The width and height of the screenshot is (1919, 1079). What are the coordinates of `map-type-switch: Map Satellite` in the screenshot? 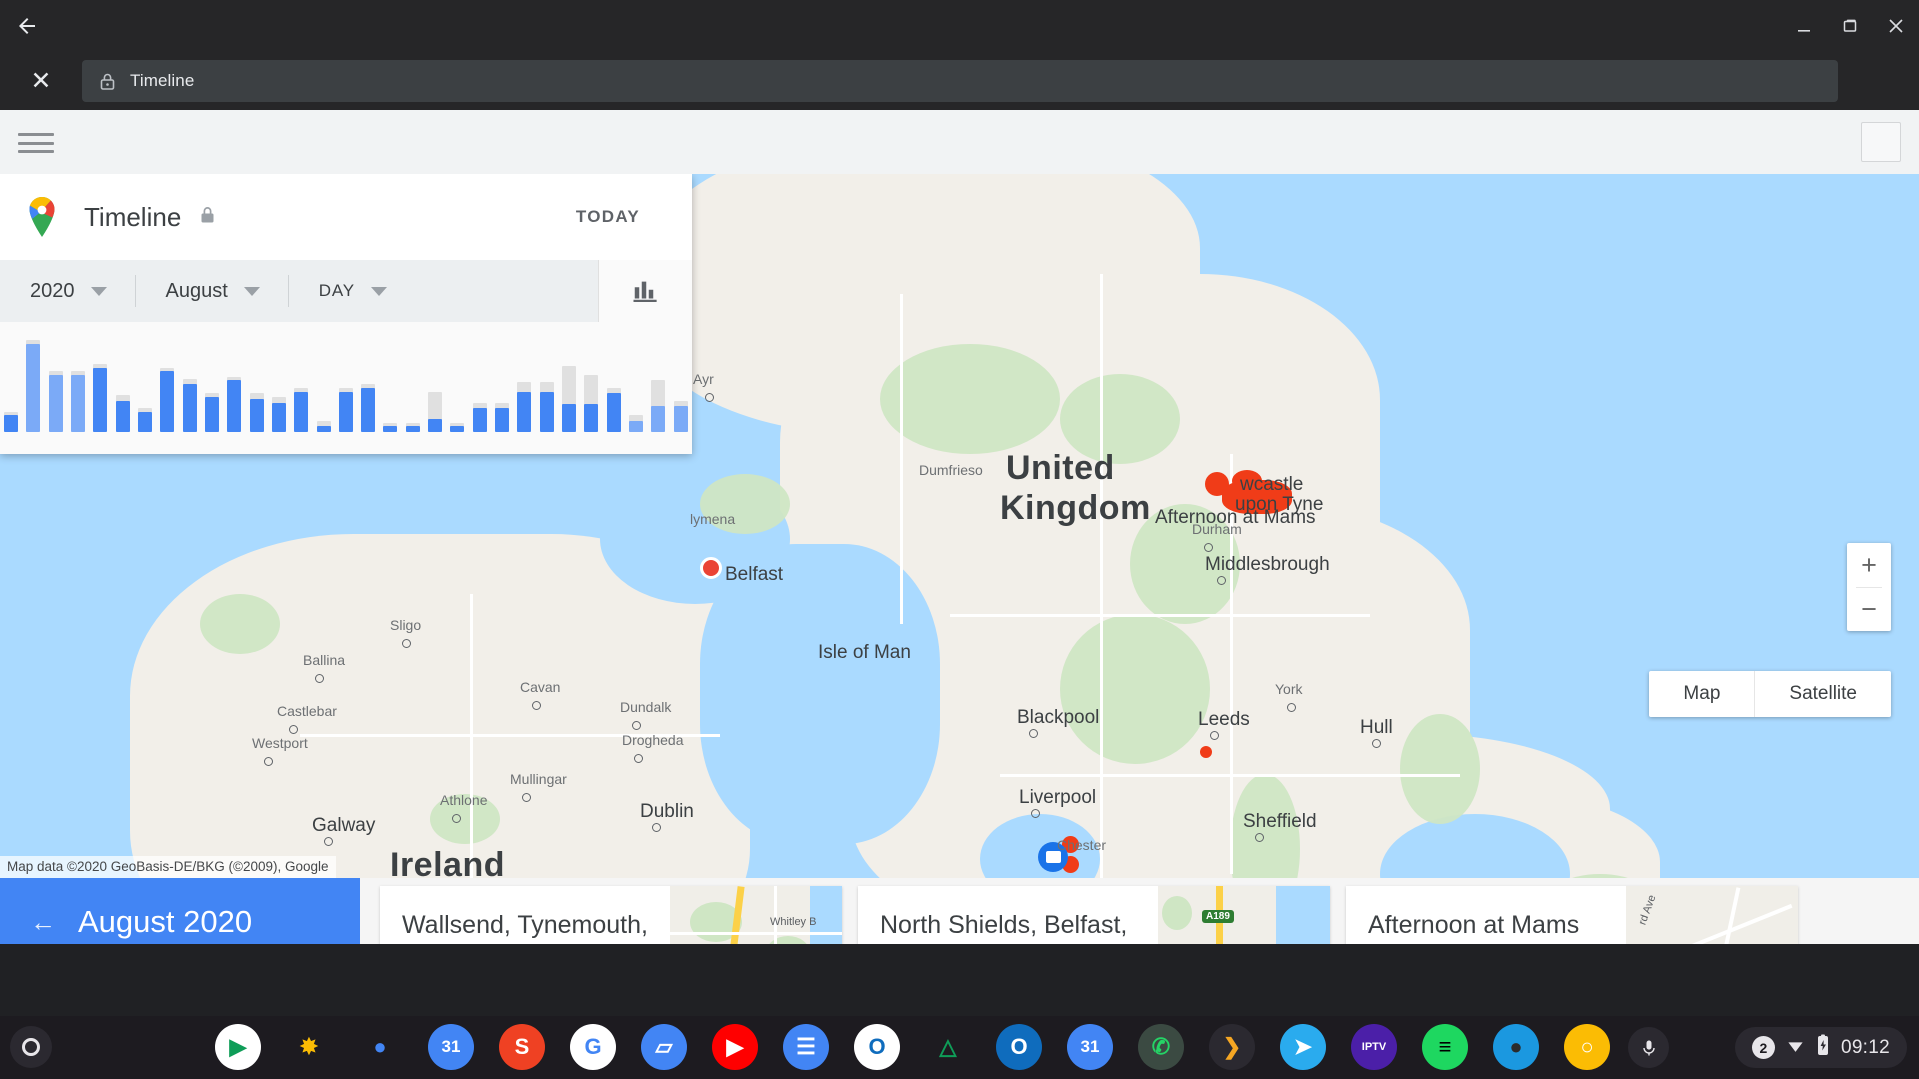 It's located at (1770, 694).